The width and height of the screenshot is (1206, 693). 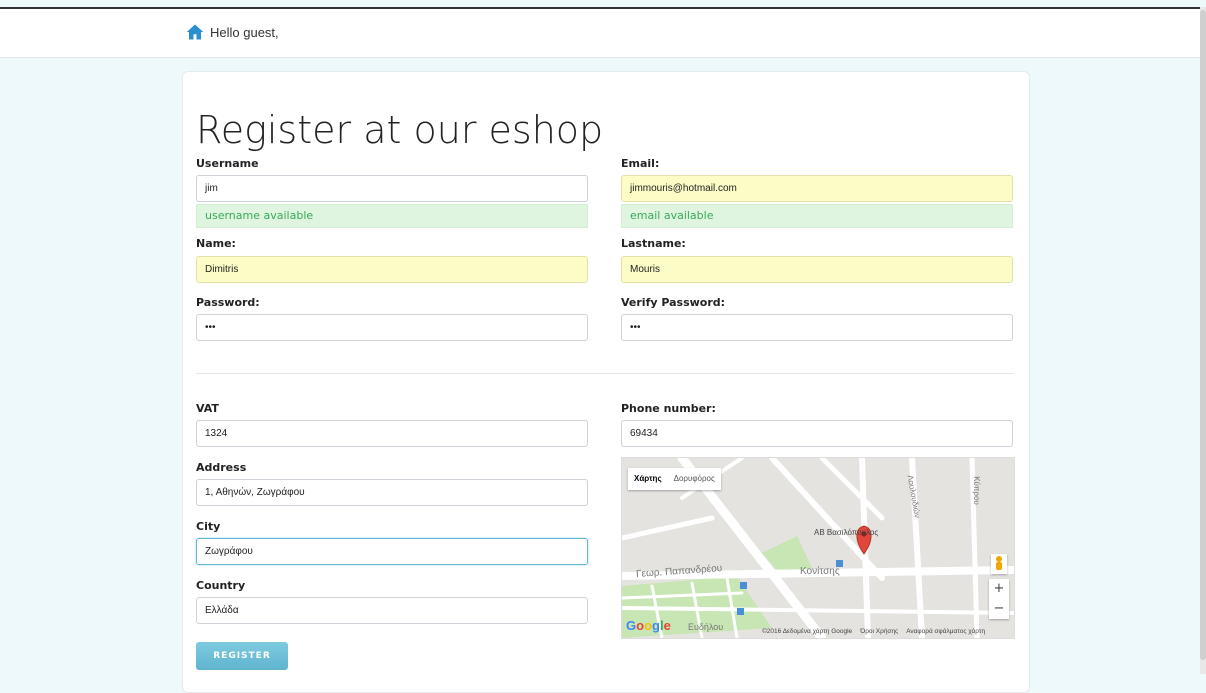 I want to click on map-type-control: Χάρτης Δορυφόρος, so click(x=674, y=479).